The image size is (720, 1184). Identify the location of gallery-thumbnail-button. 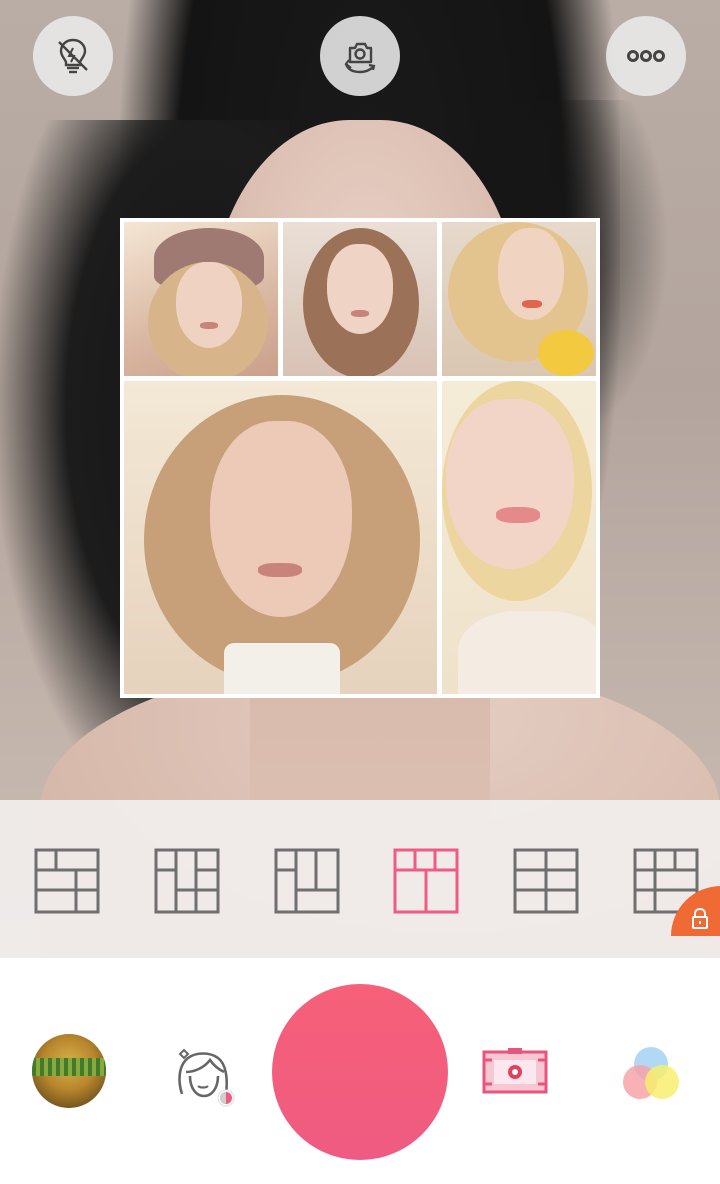
(69, 1071).